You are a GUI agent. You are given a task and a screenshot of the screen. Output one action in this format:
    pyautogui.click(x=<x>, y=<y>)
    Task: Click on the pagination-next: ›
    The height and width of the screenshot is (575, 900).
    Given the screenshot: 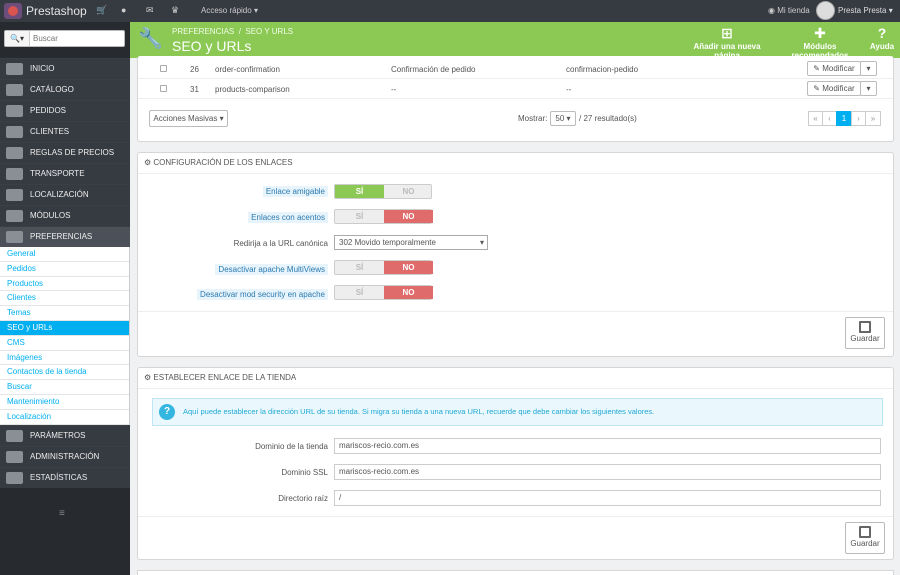 What is the action you would take?
    pyautogui.click(x=858, y=118)
    